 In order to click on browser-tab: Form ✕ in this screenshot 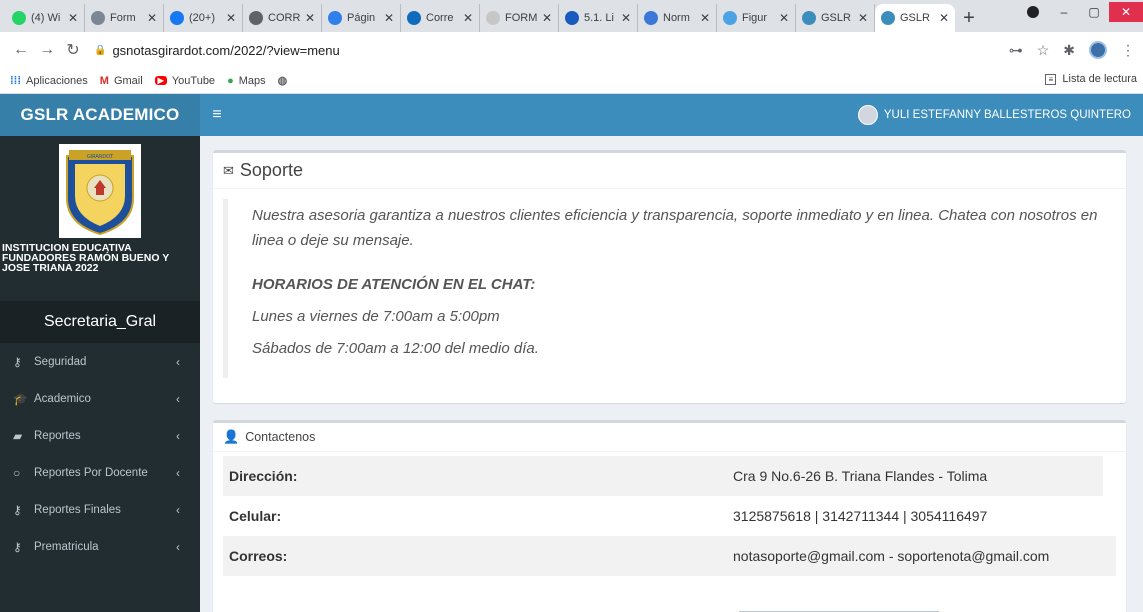, I will do `click(124, 18)`.